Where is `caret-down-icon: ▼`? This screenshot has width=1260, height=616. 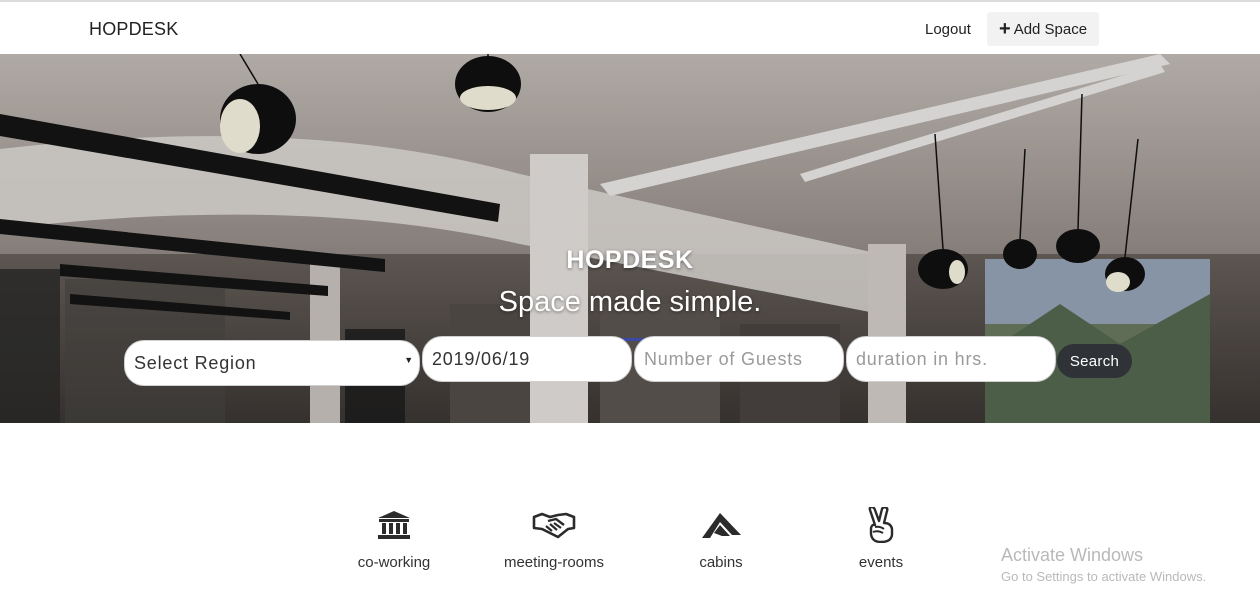 caret-down-icon: ▼ is located at coordinates (409, 360).